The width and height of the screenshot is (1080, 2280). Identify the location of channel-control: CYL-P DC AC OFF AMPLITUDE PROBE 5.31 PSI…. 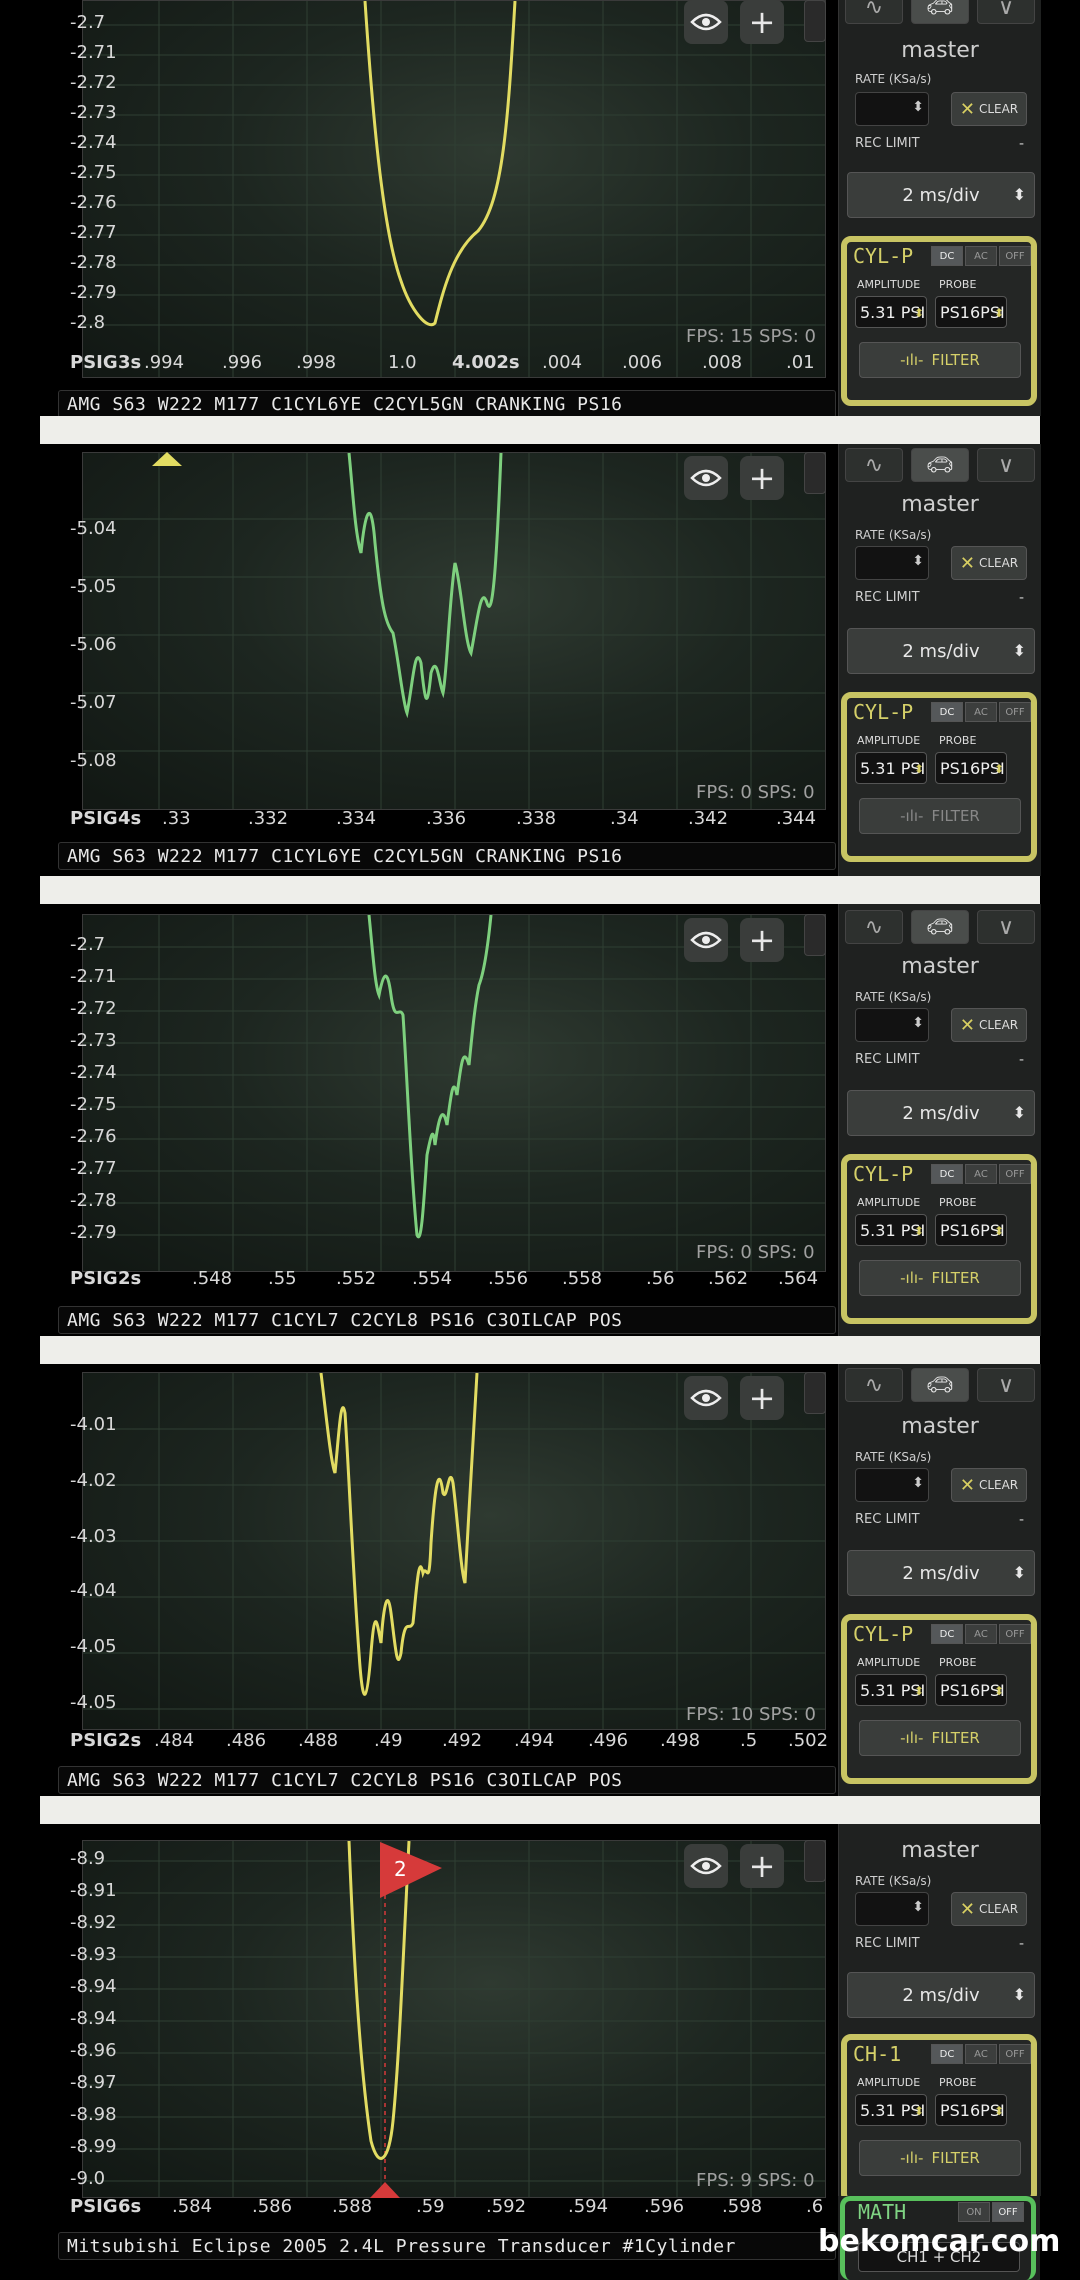
(939, 777).